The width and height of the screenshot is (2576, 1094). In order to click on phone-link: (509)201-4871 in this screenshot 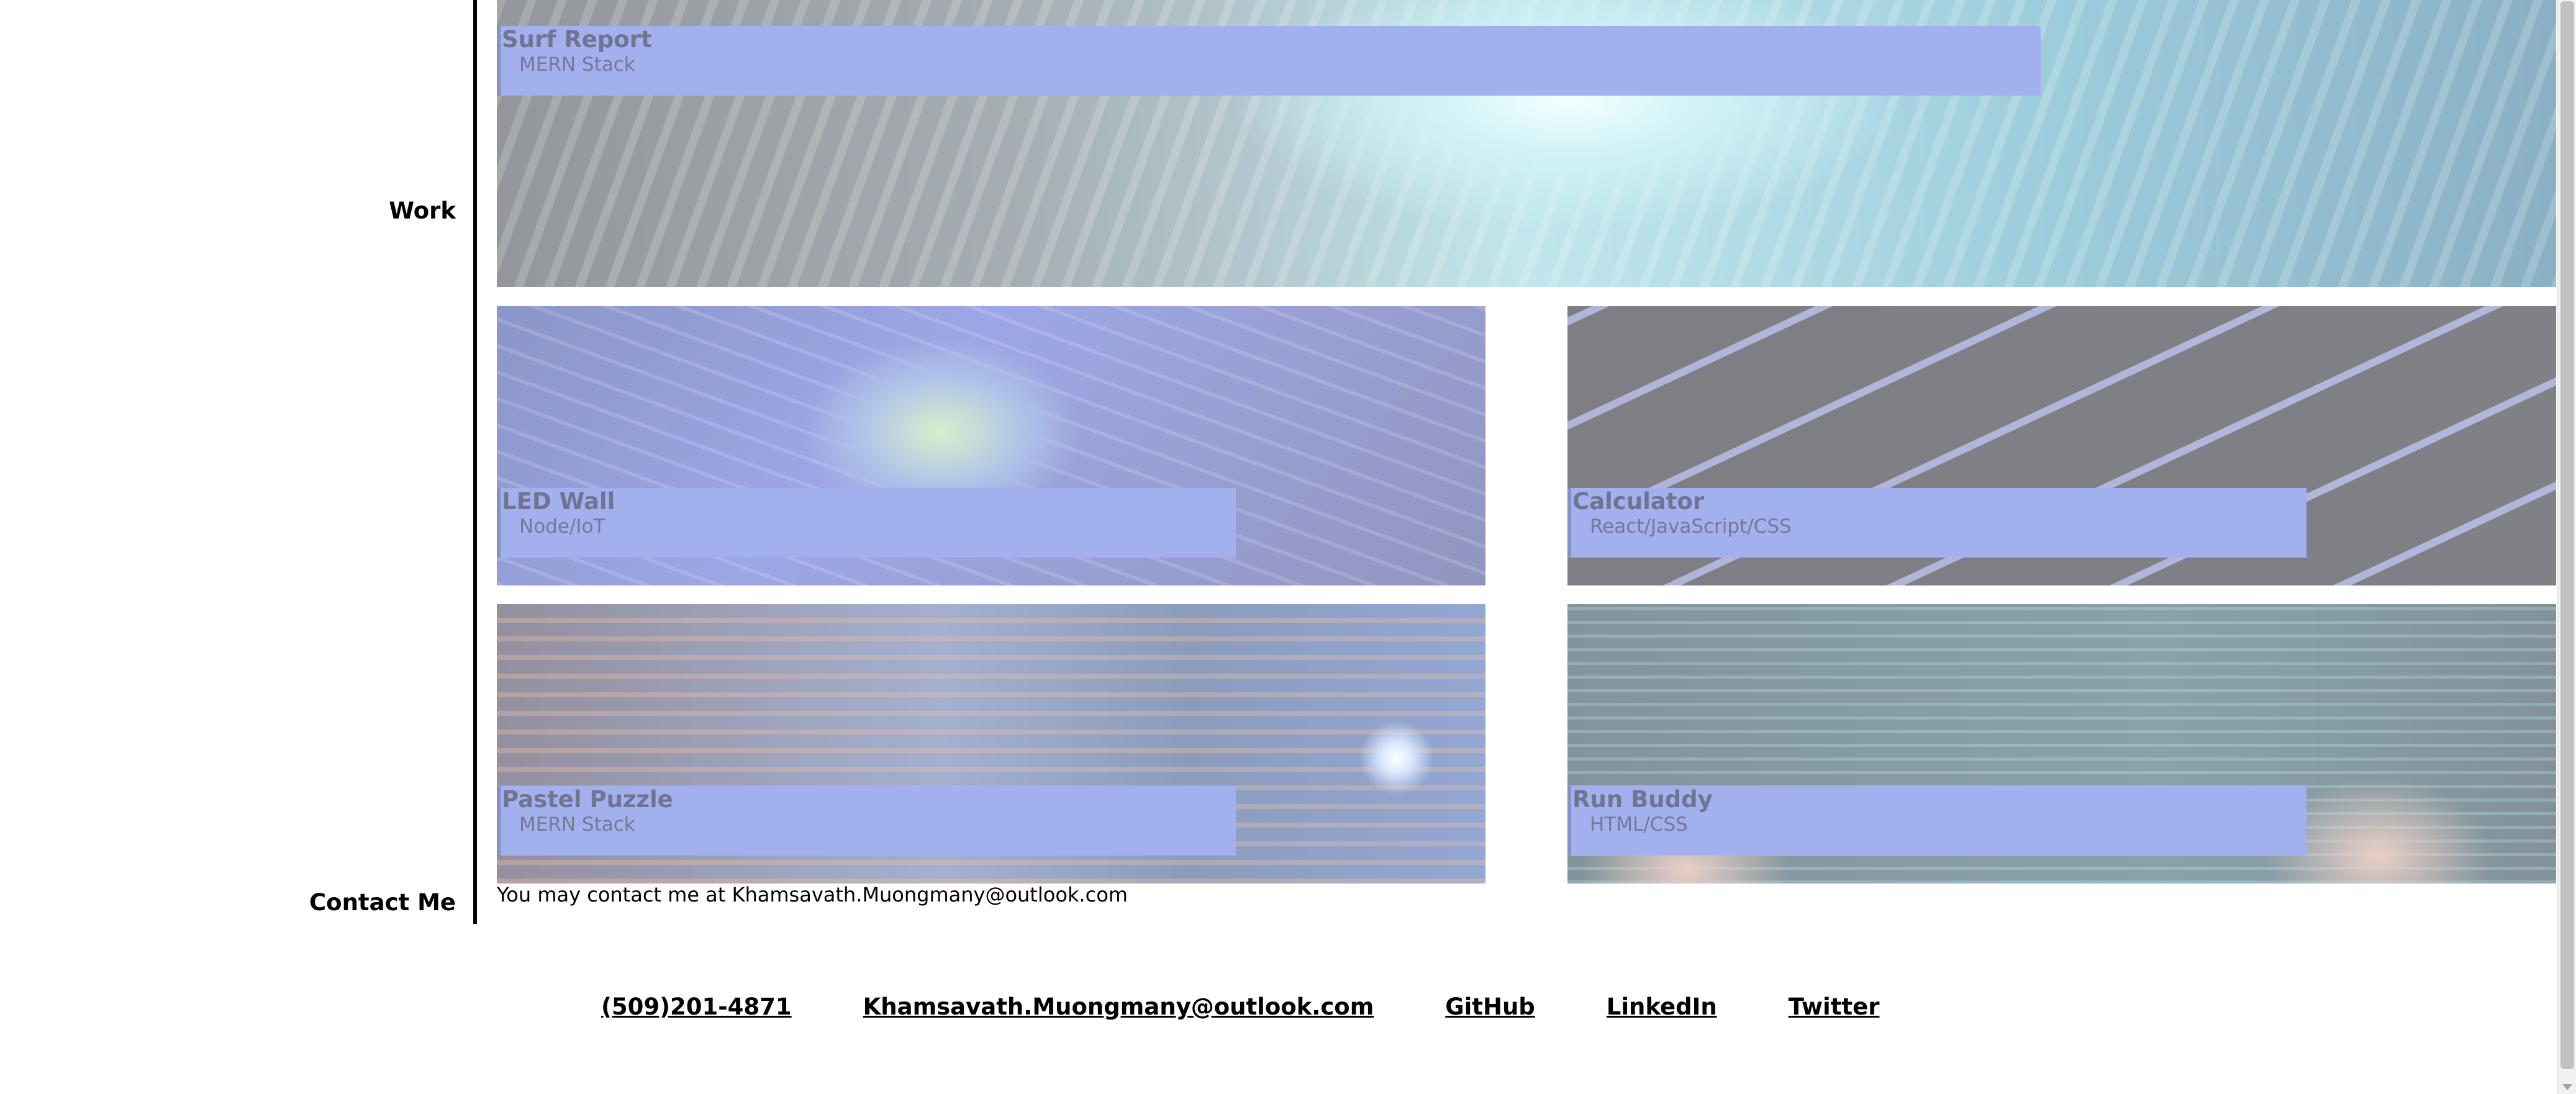, I will do `click(696, 1006)`.